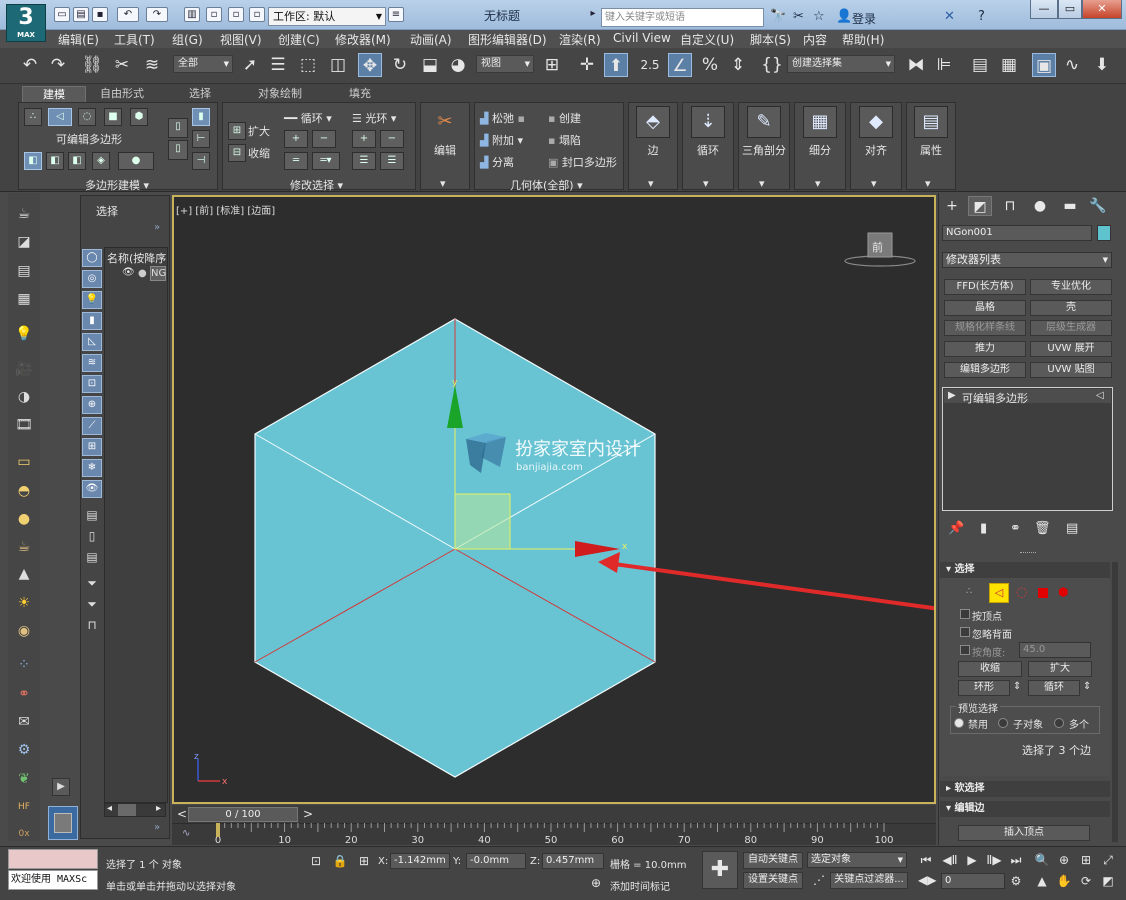 The image size is (1126, 900). I want to click on filter-funnel-2-icon: ⏷, so click(92, 604).